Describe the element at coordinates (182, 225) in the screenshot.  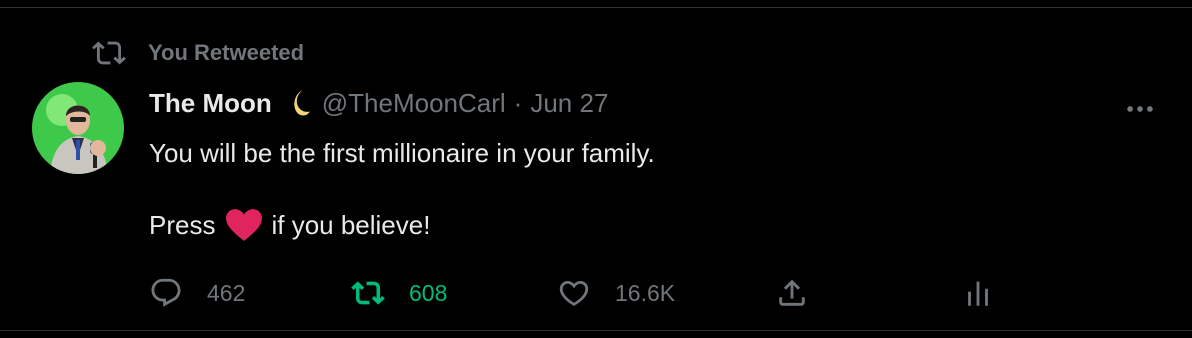
I see `tweet-text-press: Press` at that location.